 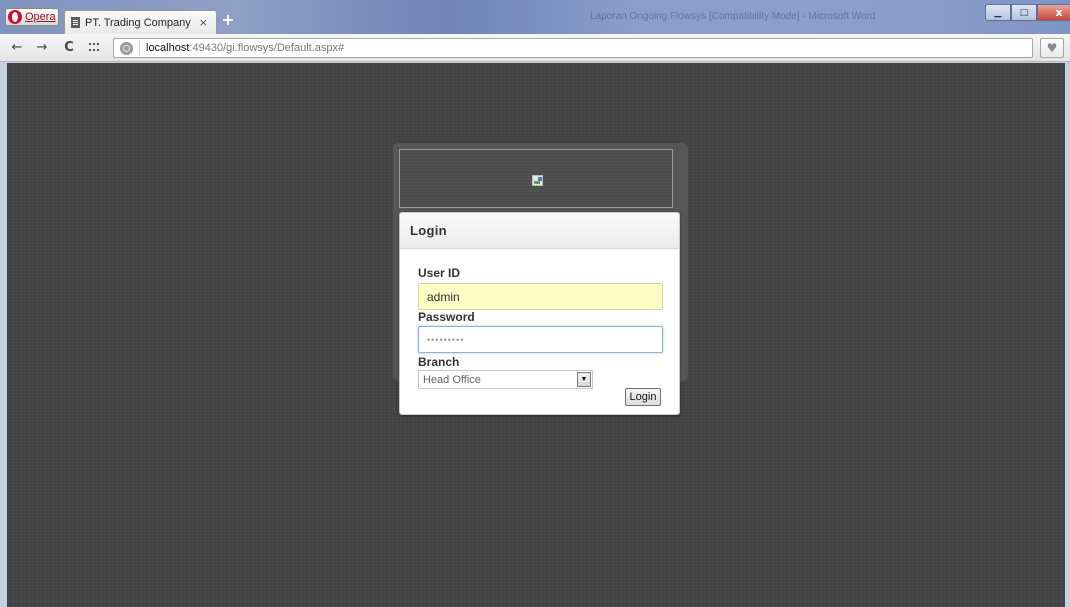 I want to click on address-separator, so click(x=139, y=48).